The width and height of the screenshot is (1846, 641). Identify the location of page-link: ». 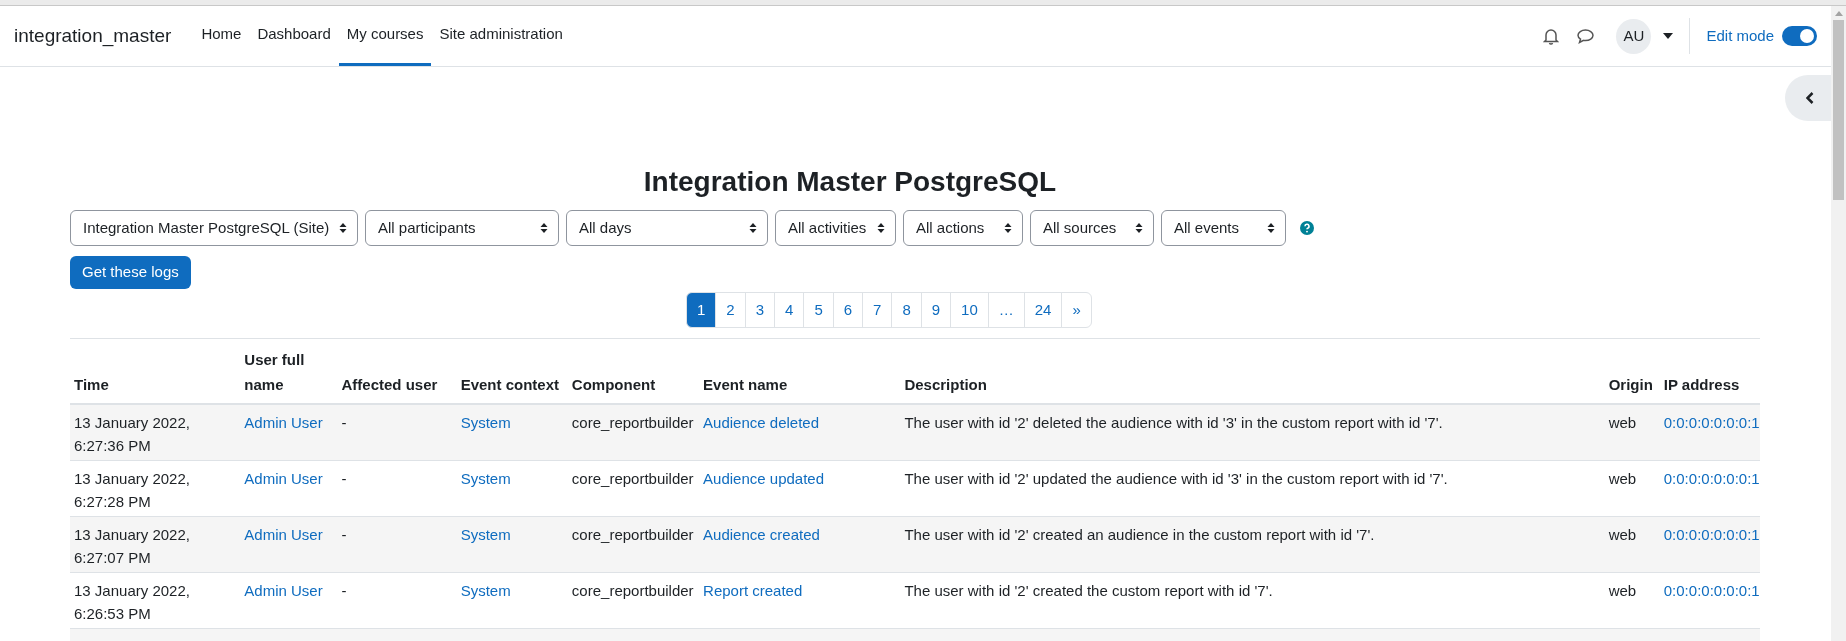
(1076, 310).